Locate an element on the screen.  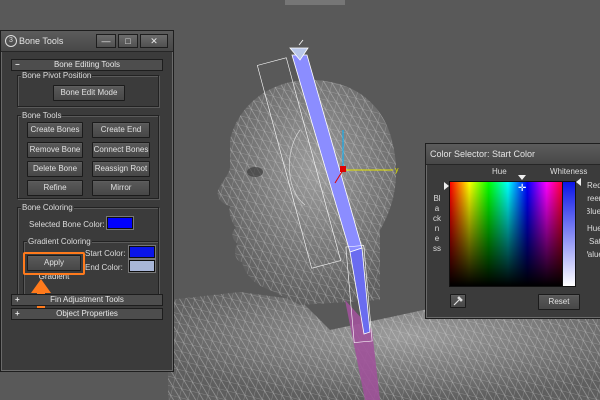
create-end-button: Create End is located at coordinates (121, 130).